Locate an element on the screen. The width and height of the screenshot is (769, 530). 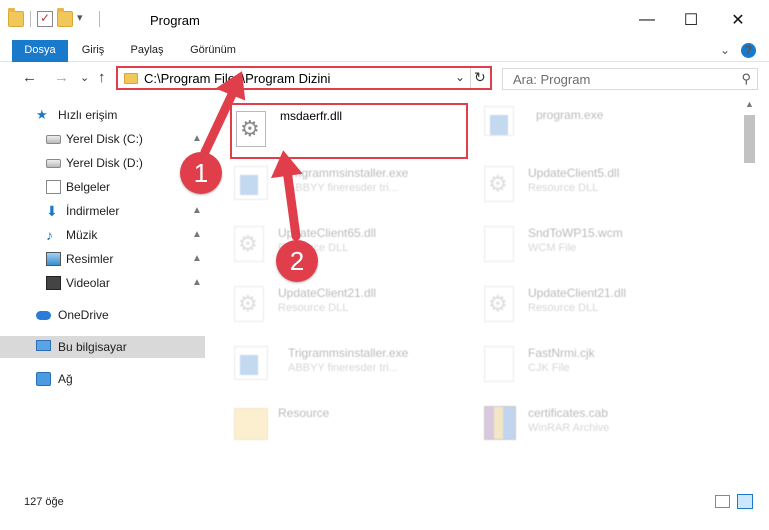
videos-icon is located at coordinates (53, 283).